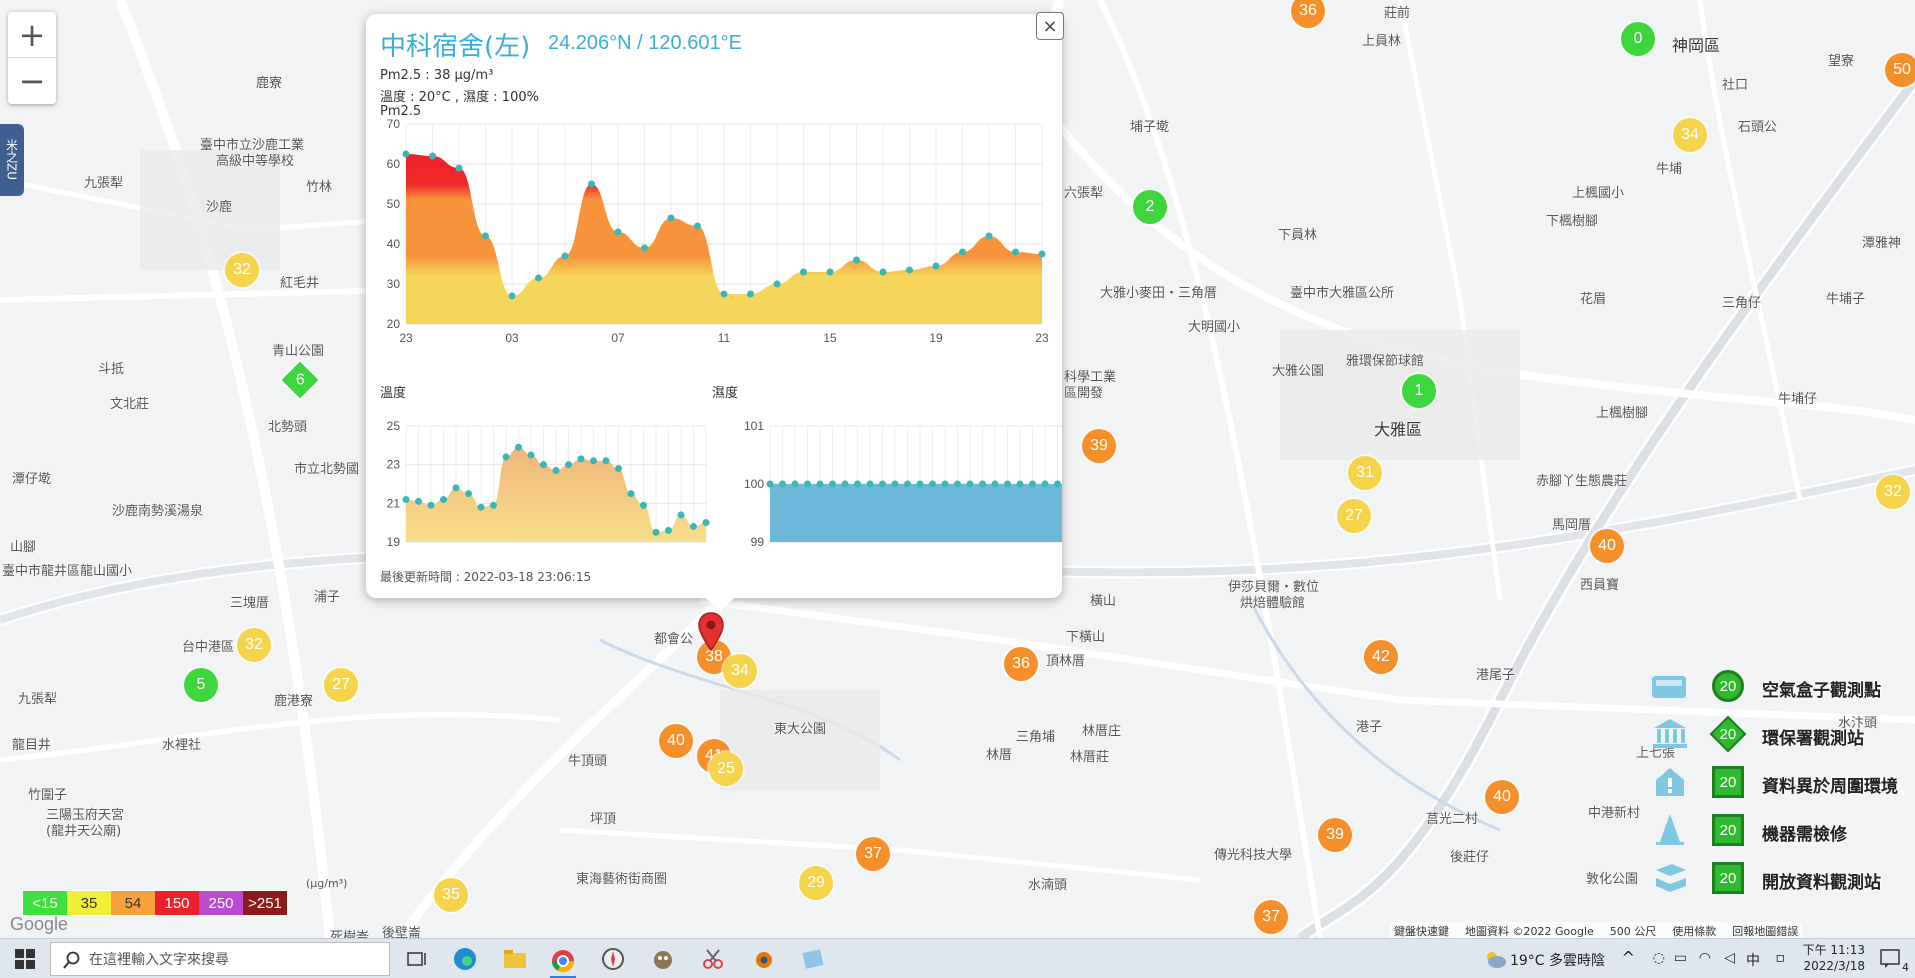 The width and height of the screenshot is (1915, 978). I want to click on snipping-tool-icon, so click(713, 959).